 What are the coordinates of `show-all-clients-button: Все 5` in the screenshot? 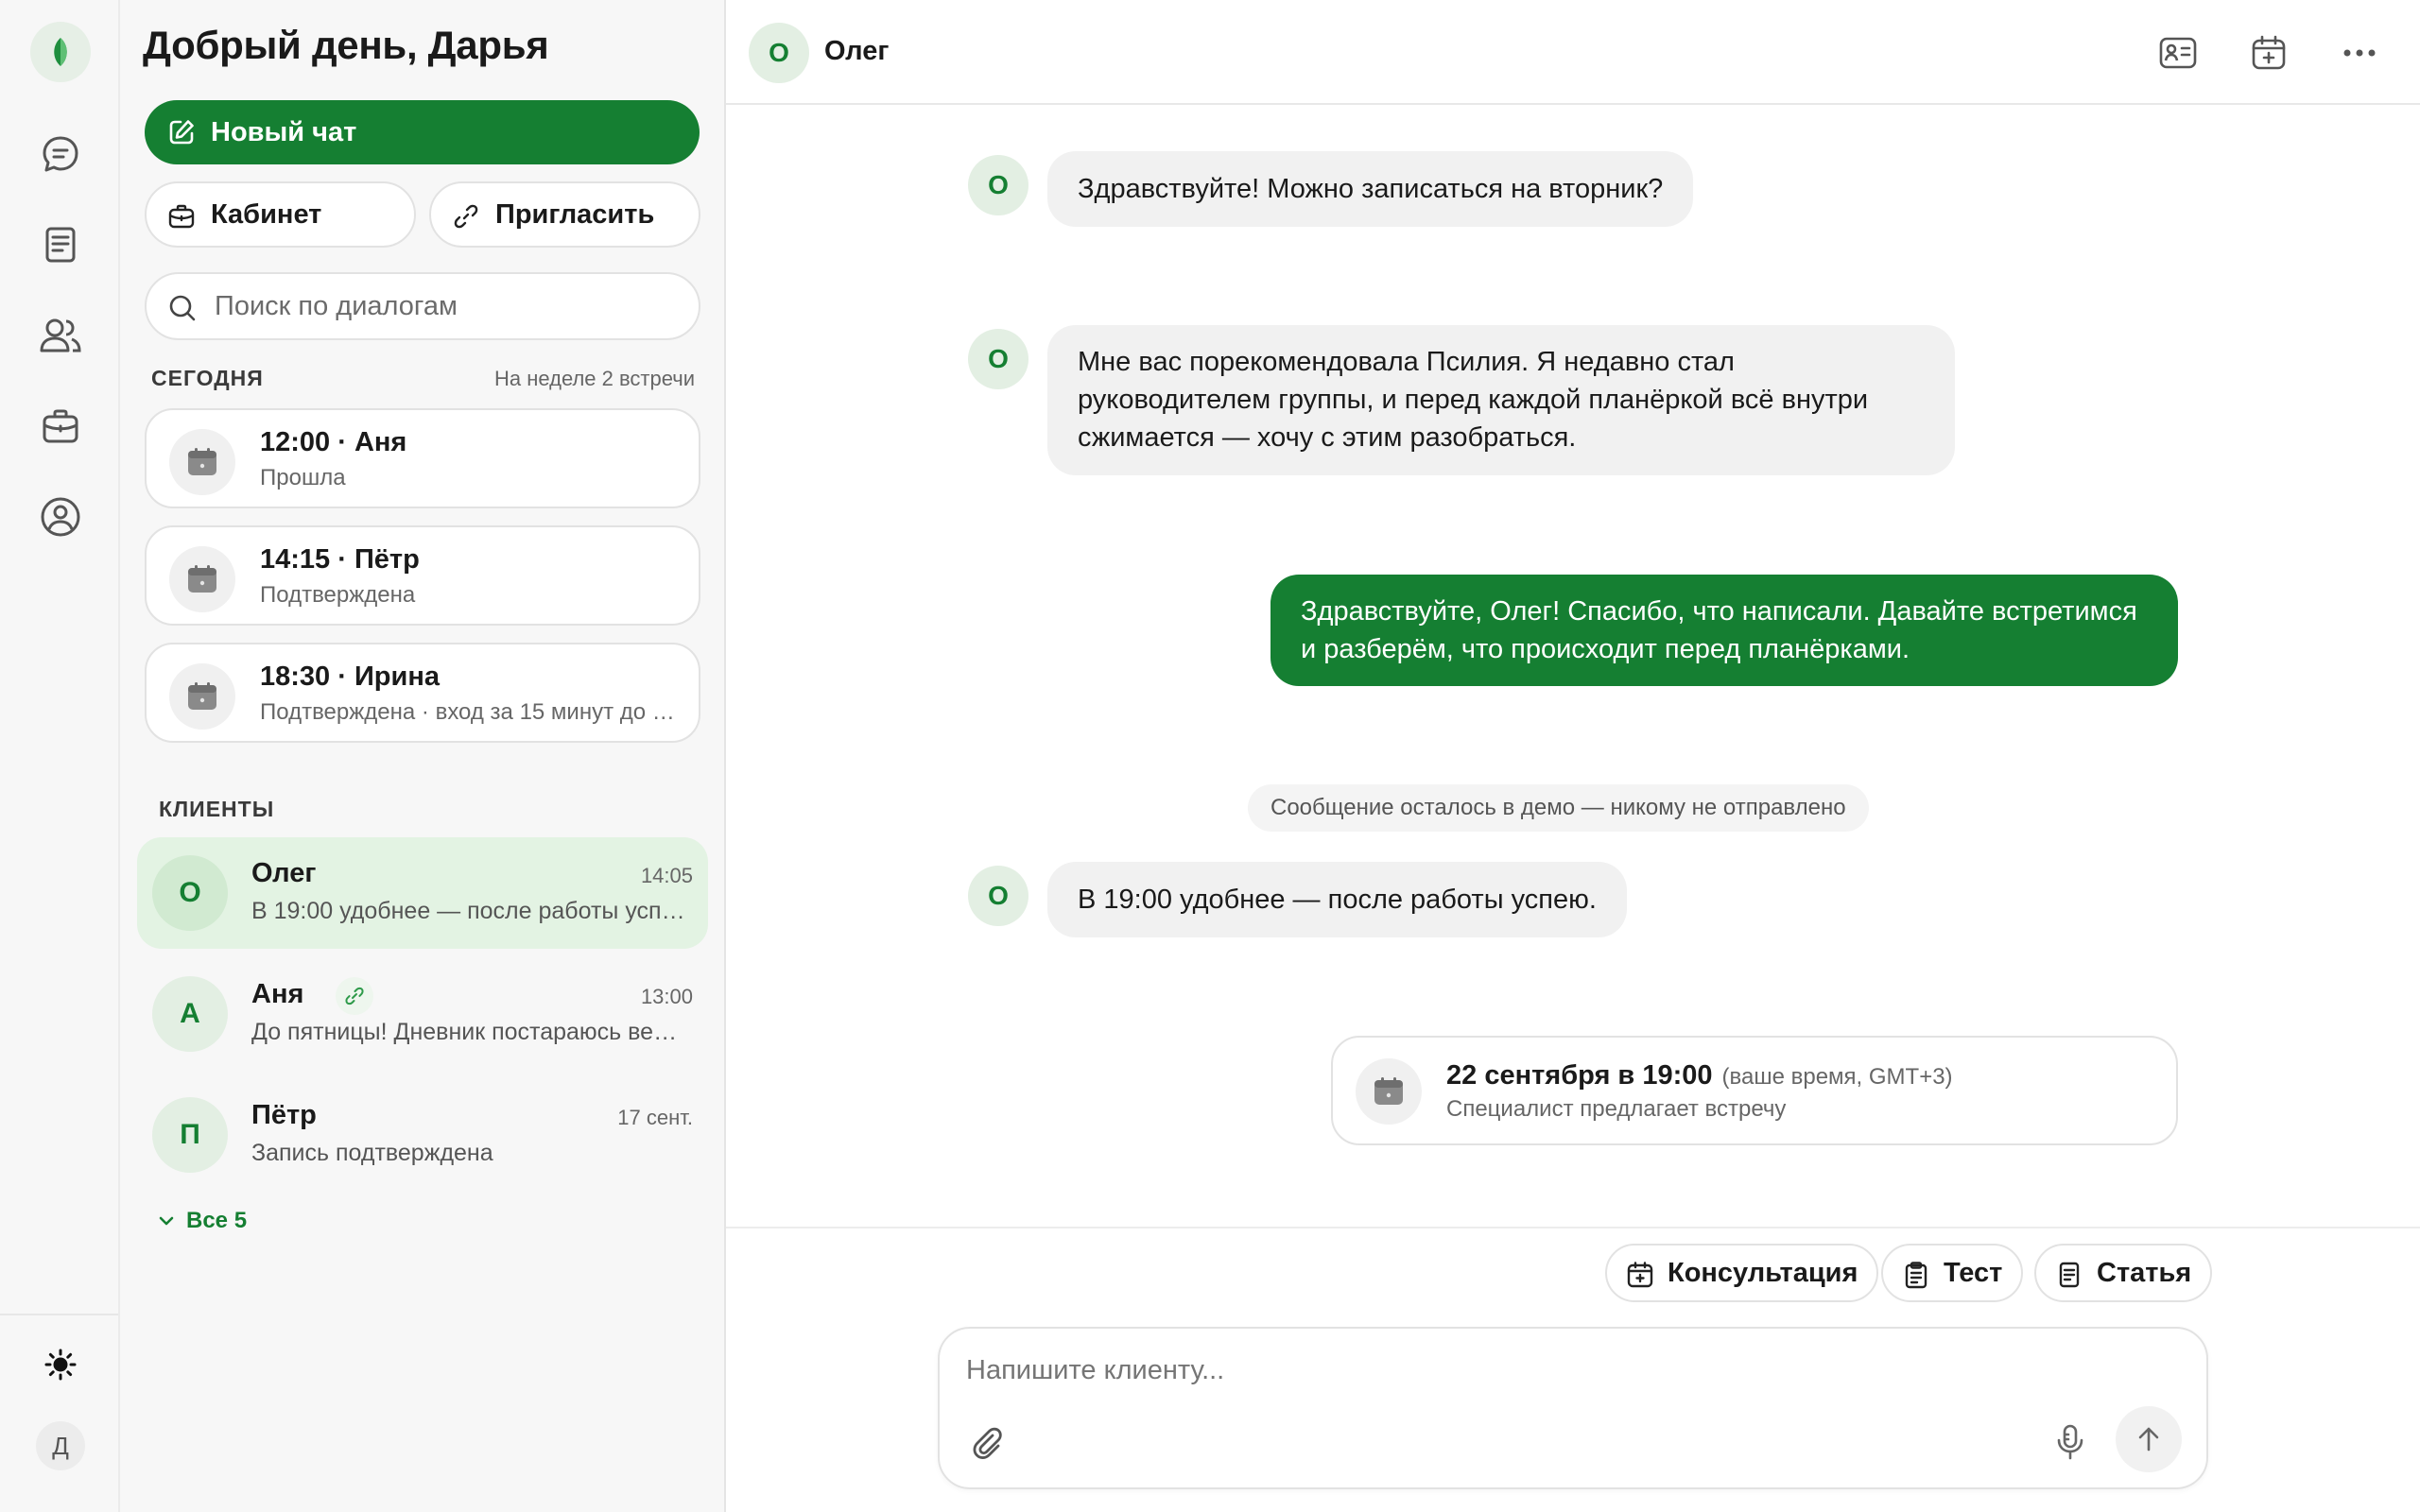 It's located at (201, 1221).